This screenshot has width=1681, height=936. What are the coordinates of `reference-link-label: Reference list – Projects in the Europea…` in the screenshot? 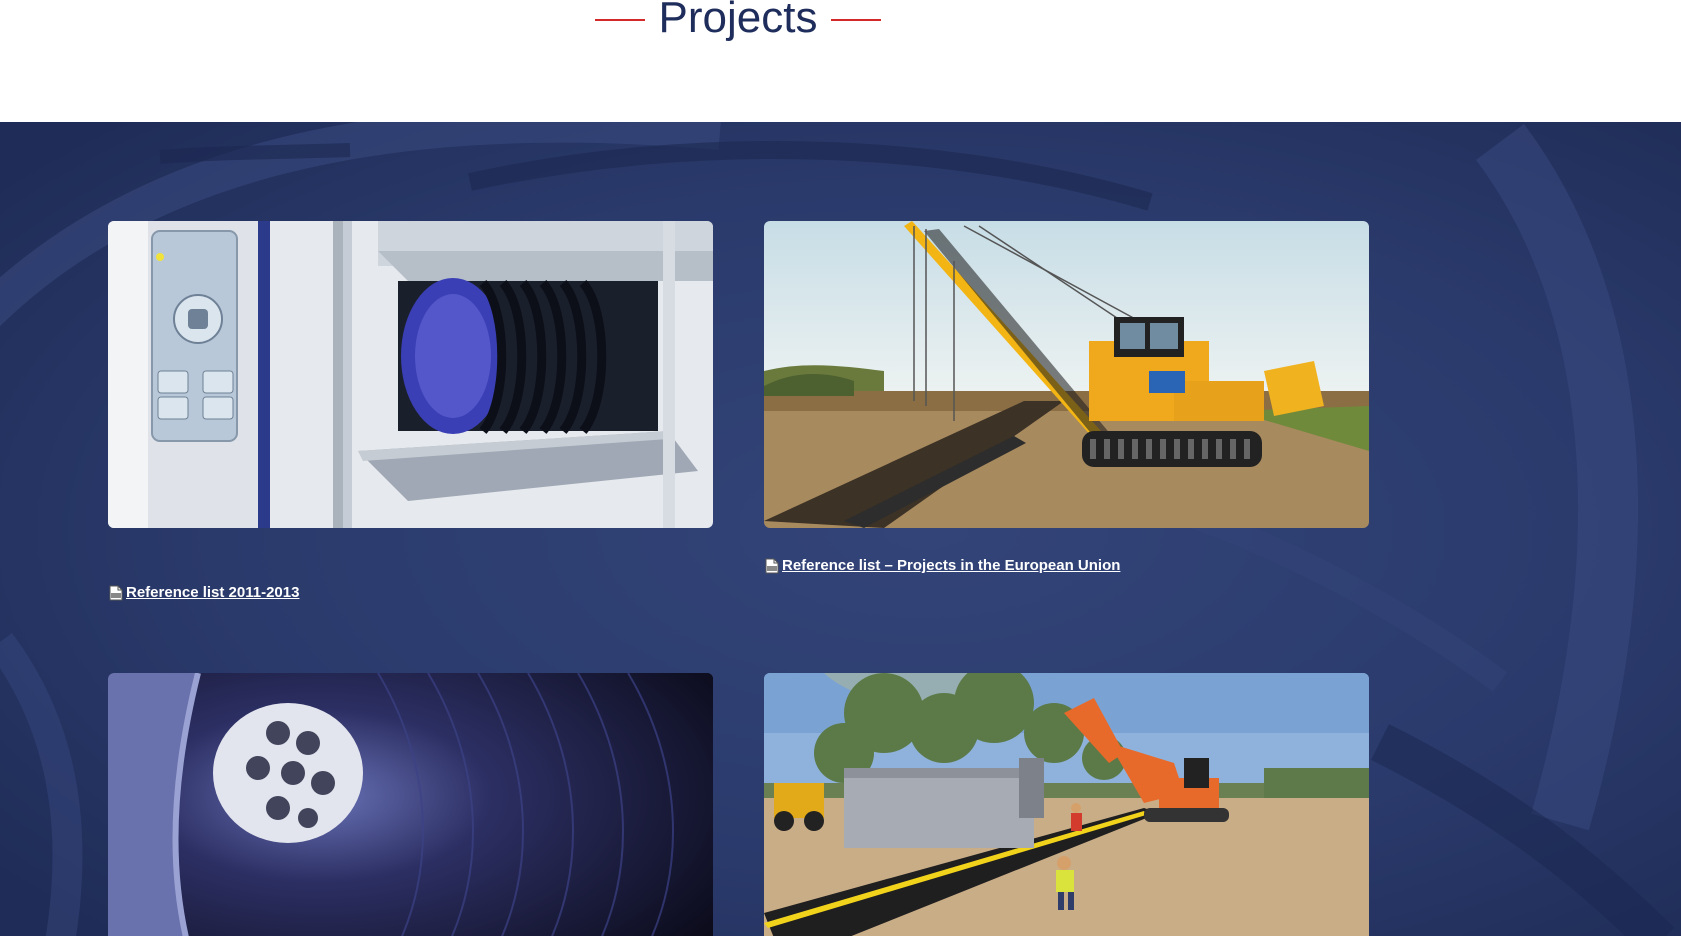 It's located at (951, 565).